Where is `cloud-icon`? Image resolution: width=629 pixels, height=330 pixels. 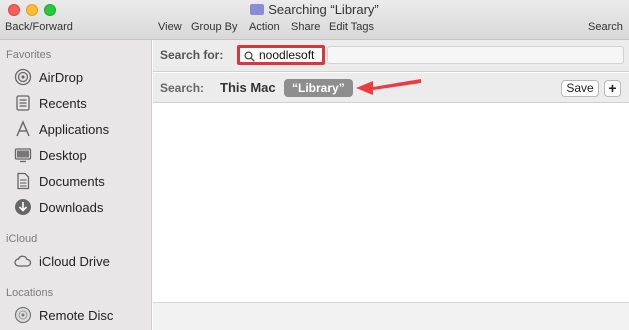
cloud-icon is located at coordinates (23, 261).